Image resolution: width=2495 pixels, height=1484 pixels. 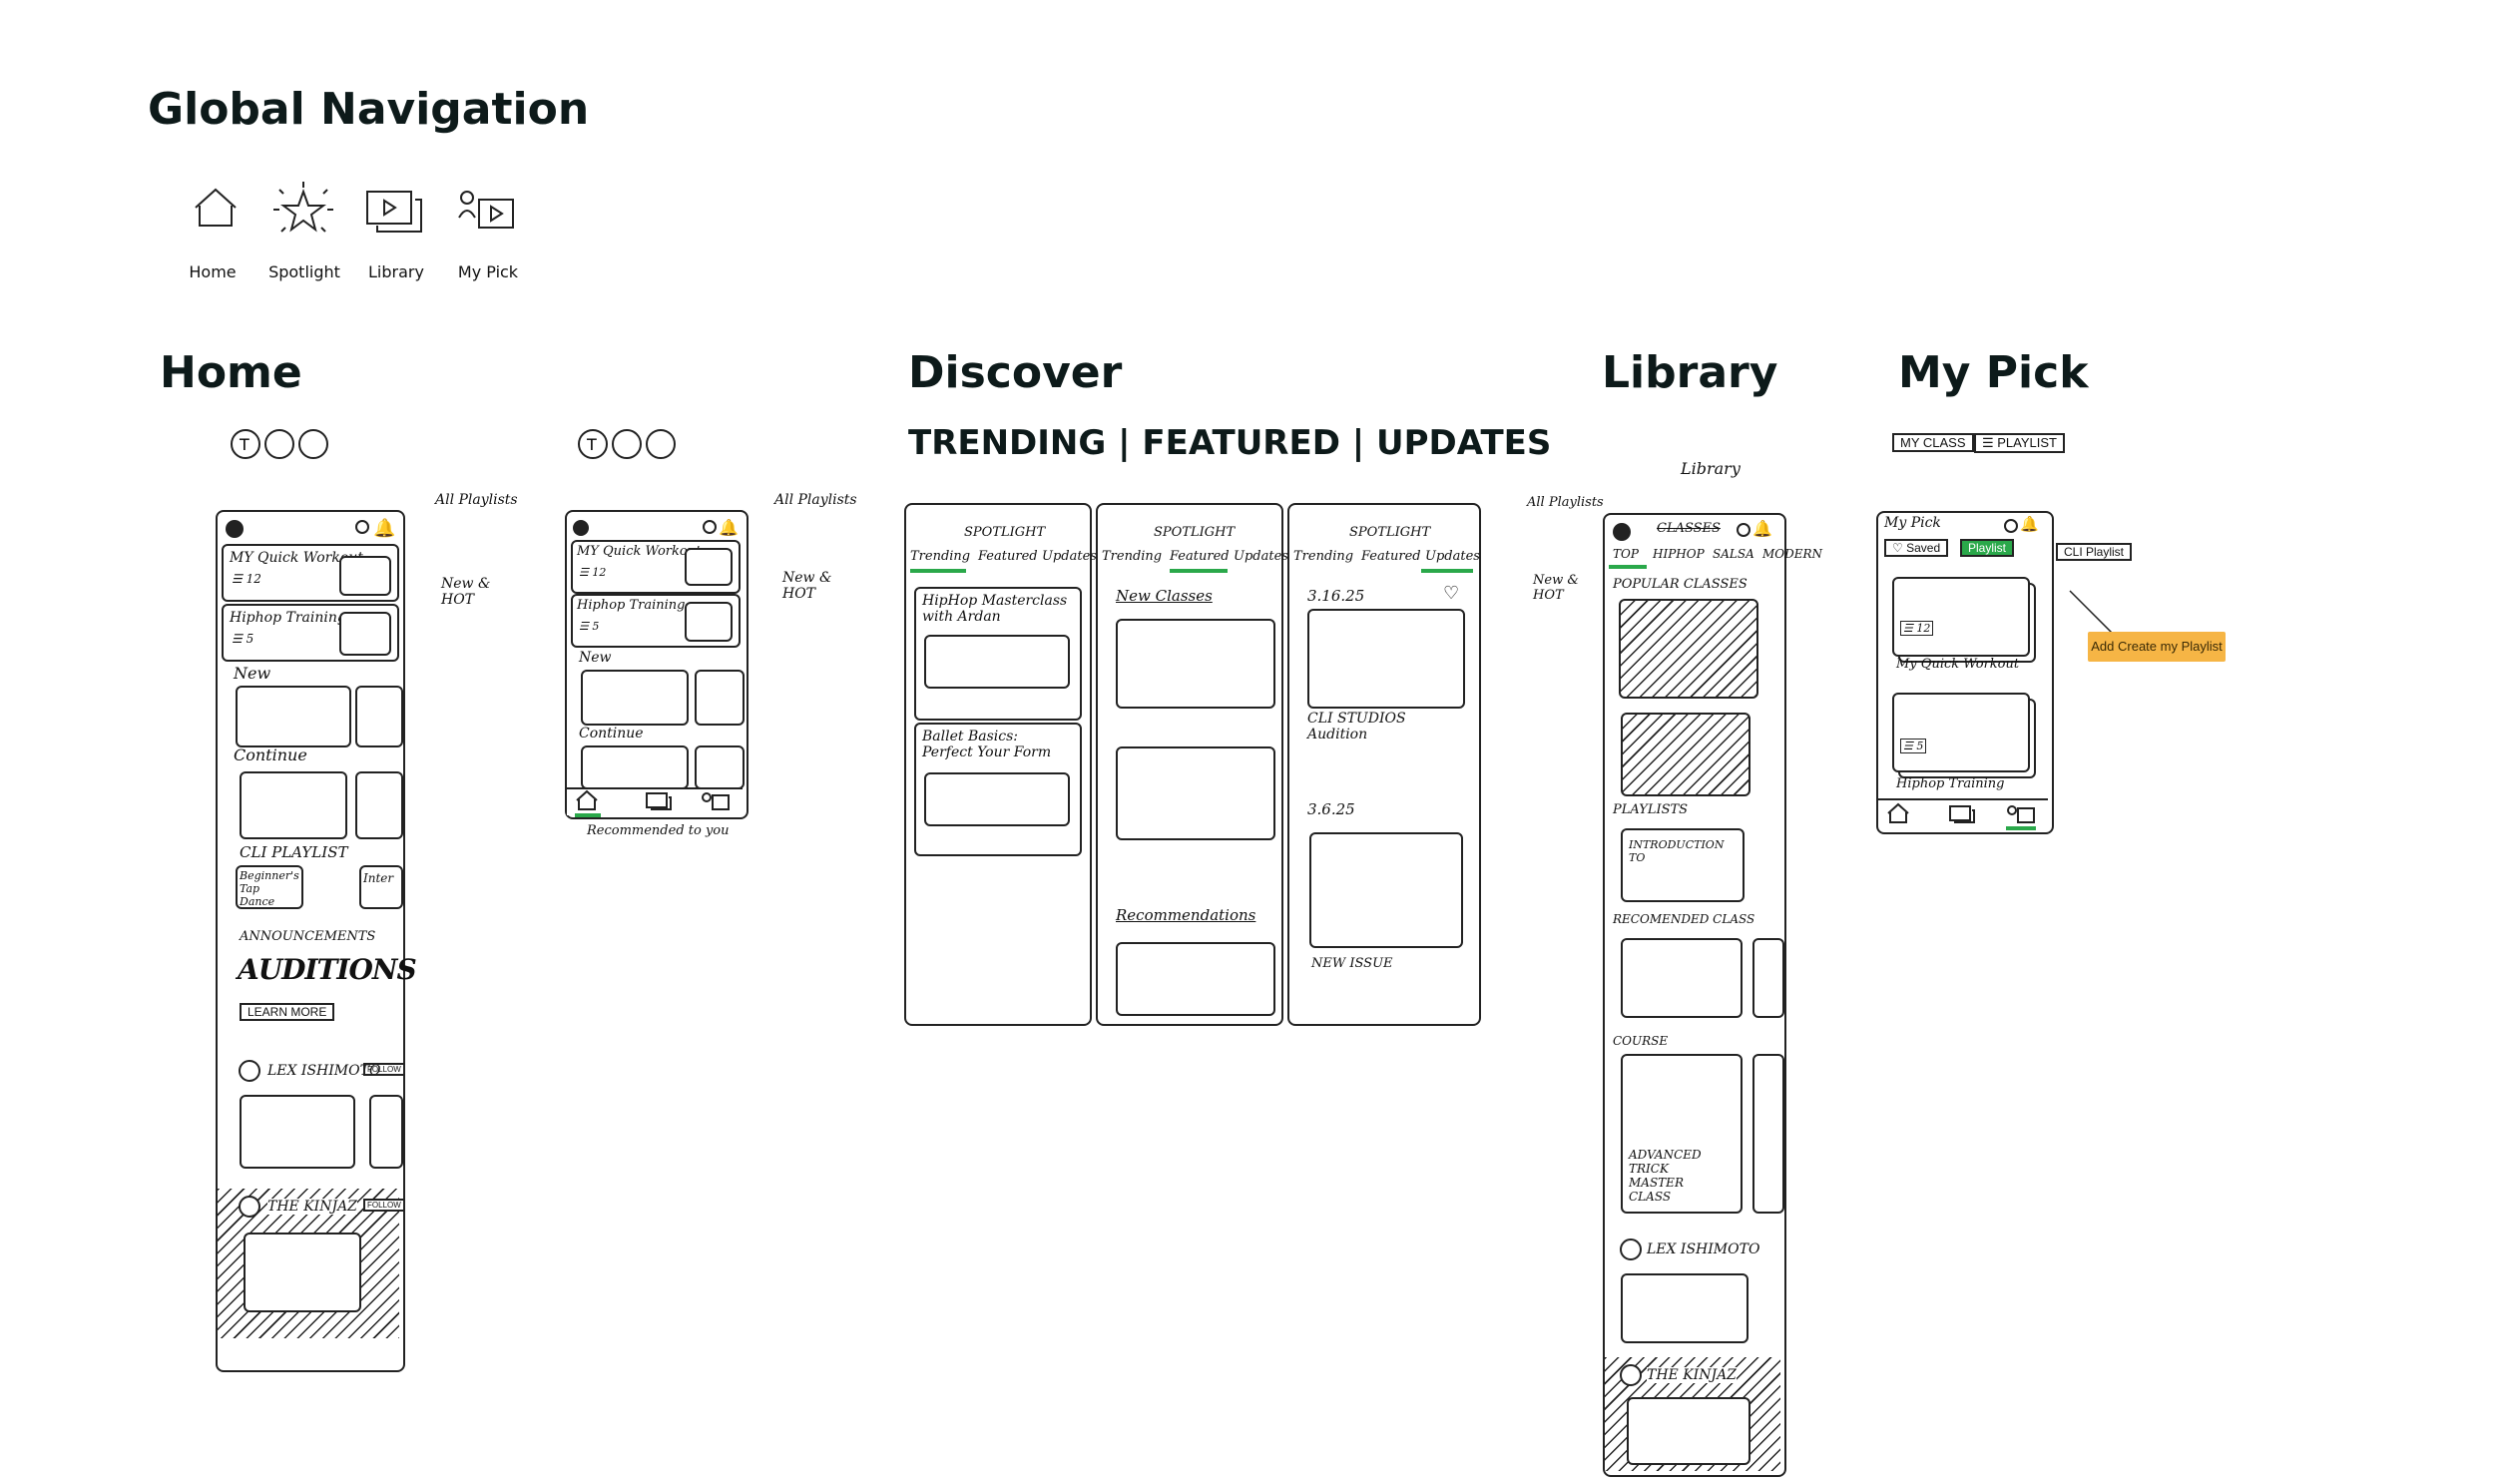 I want to click on card-meta: ☰ 12, so click(x=1917, y=628).